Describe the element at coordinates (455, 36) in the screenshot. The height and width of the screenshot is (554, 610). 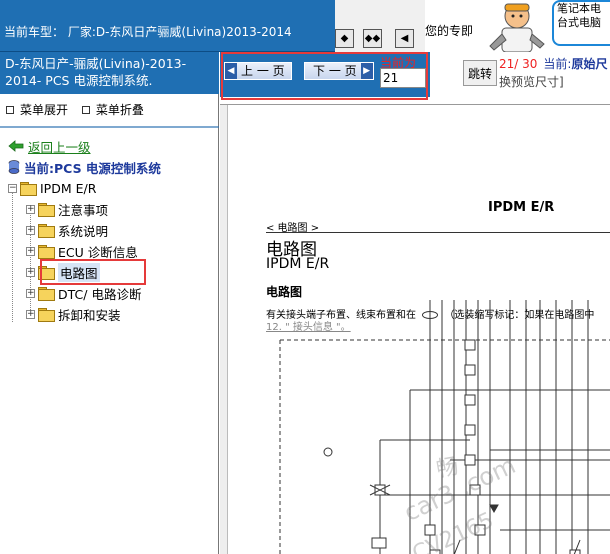
I see `top-right-text: 您的专即` at that location.